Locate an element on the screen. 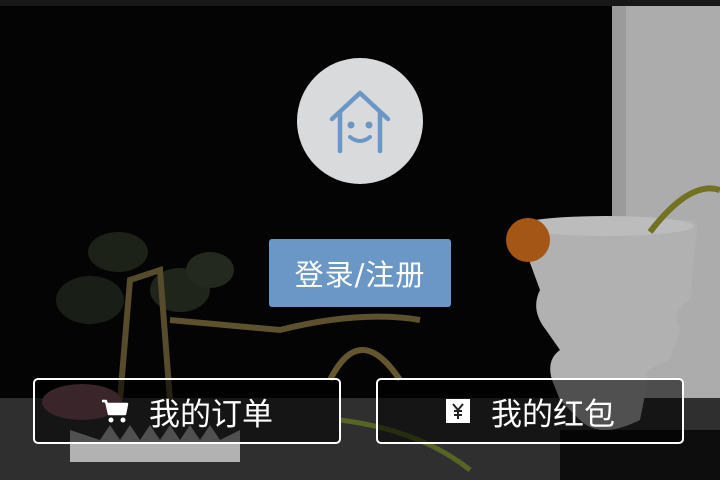 This screenshot has width=720, height=480. login-register-button: 登录/注册 is located at coordinates (360, 273).